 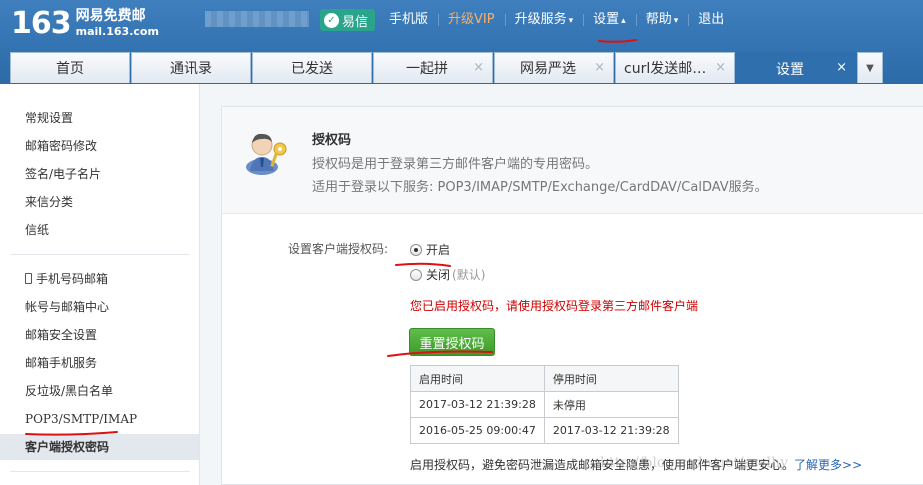 I want to click on tab-more-button: ▼, so click(x=870, y=67).